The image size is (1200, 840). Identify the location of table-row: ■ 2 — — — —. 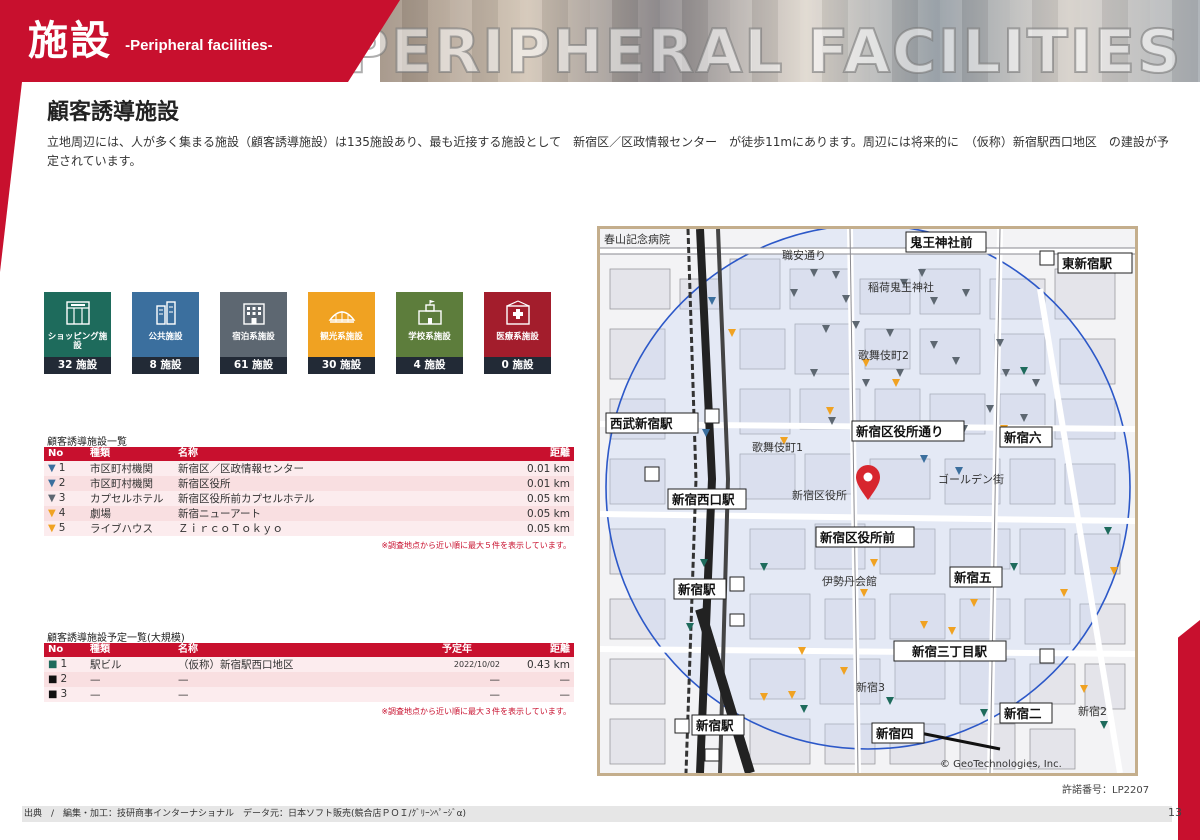
(309, 679).